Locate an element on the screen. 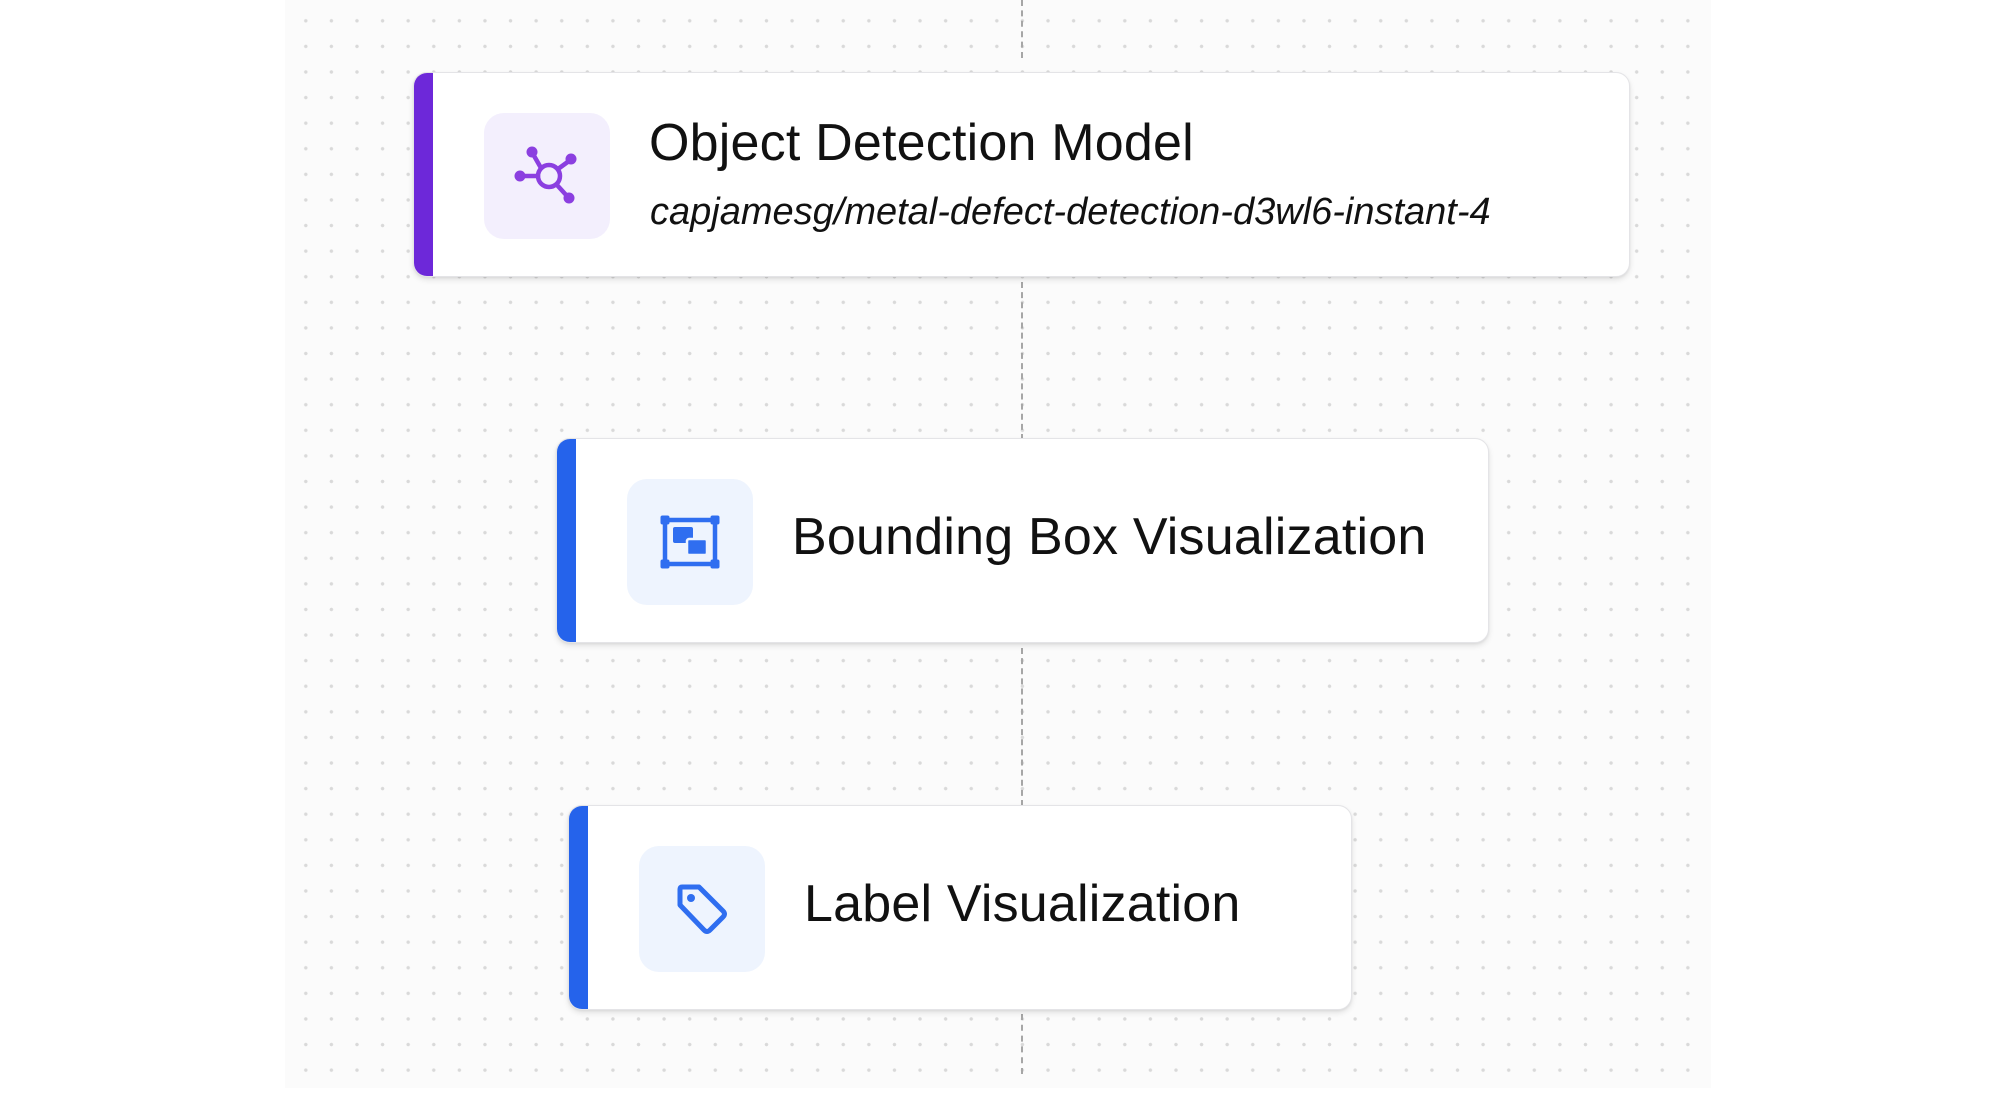 The image size is (2000, 1112). node-title: Object Detection Model is located at coordinates (921, 143).